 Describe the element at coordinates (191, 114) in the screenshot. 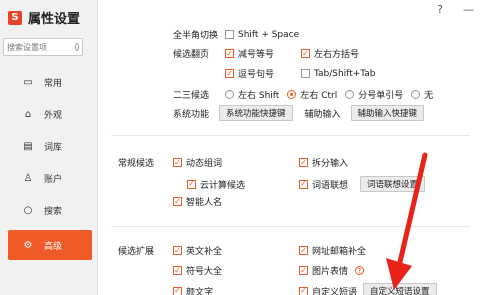

I see `sysfunc-label: 系统功能` at that location.